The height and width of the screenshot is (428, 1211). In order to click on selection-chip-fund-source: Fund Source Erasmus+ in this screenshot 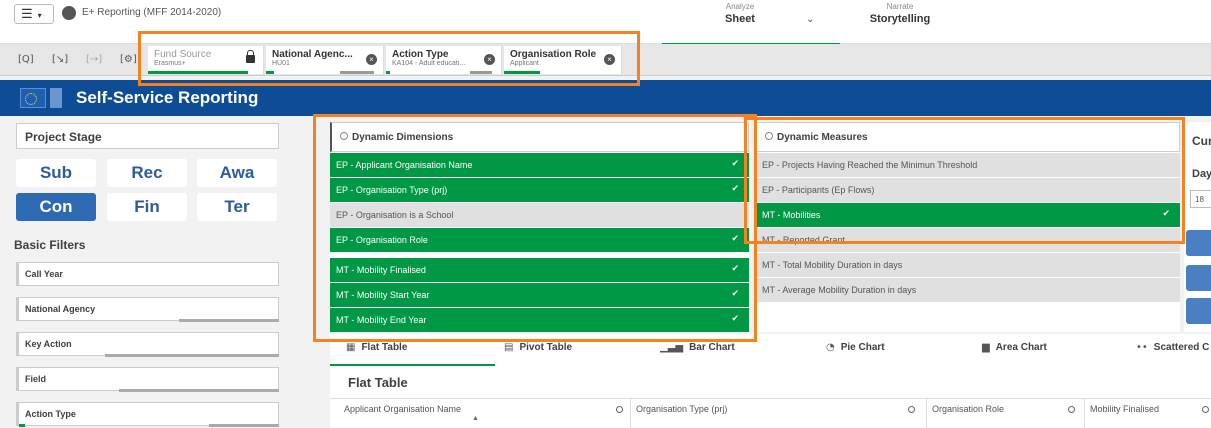, I will do `click(206, 60)`.